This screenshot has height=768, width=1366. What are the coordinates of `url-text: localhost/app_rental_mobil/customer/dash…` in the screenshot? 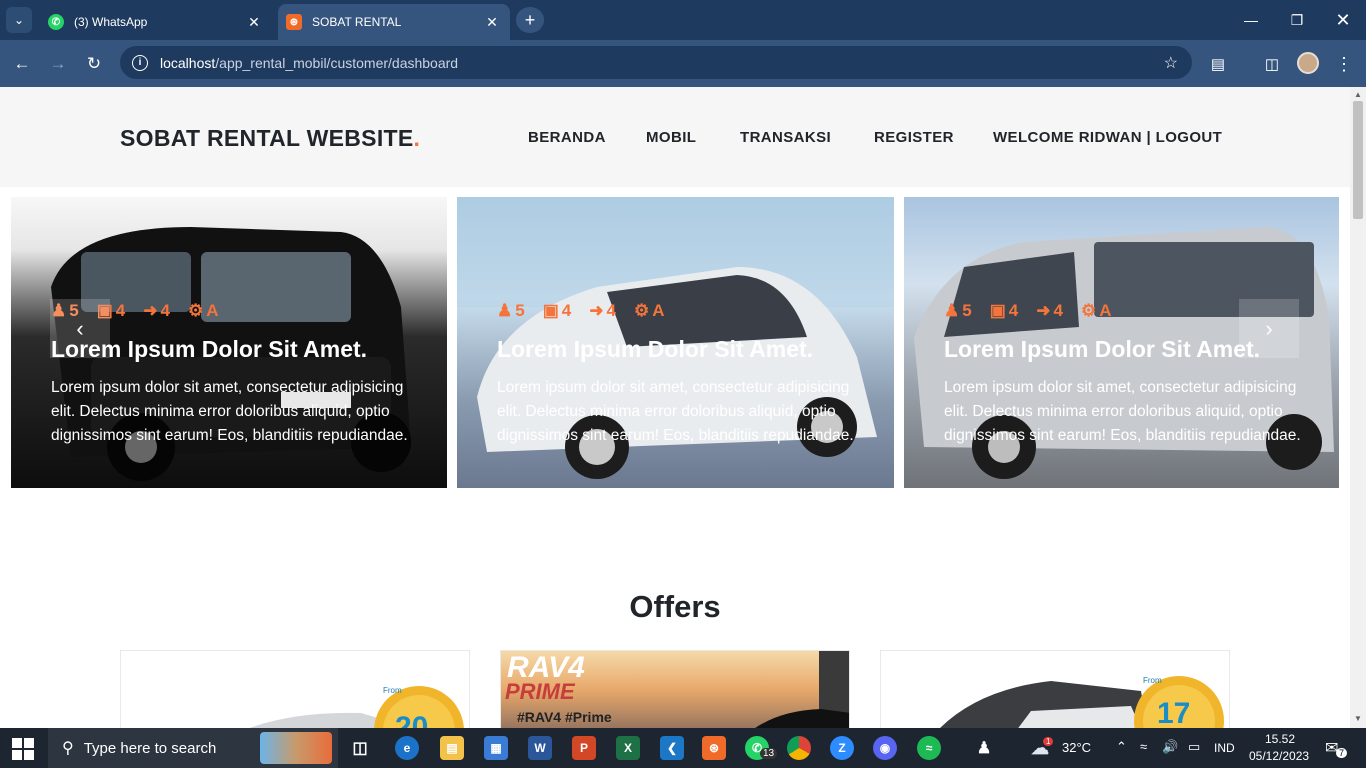 It's located at (662, 63).